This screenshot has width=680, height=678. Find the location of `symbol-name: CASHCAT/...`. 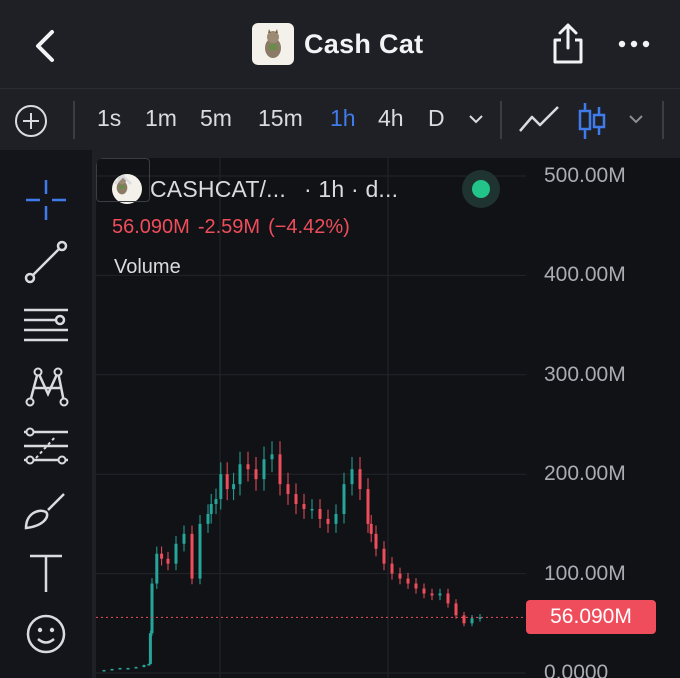

symbol-name: CASHCAT/... is located at coordinates (218, 188).